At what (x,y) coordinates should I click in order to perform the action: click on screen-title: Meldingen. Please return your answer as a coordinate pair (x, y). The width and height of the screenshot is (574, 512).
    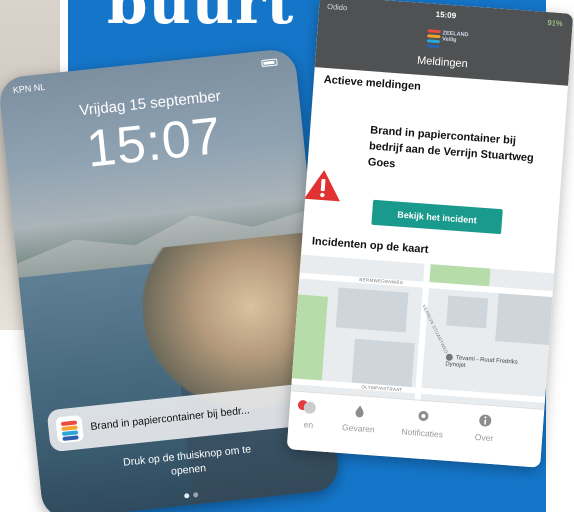
    Looking at the image, I should click on (442, 62).